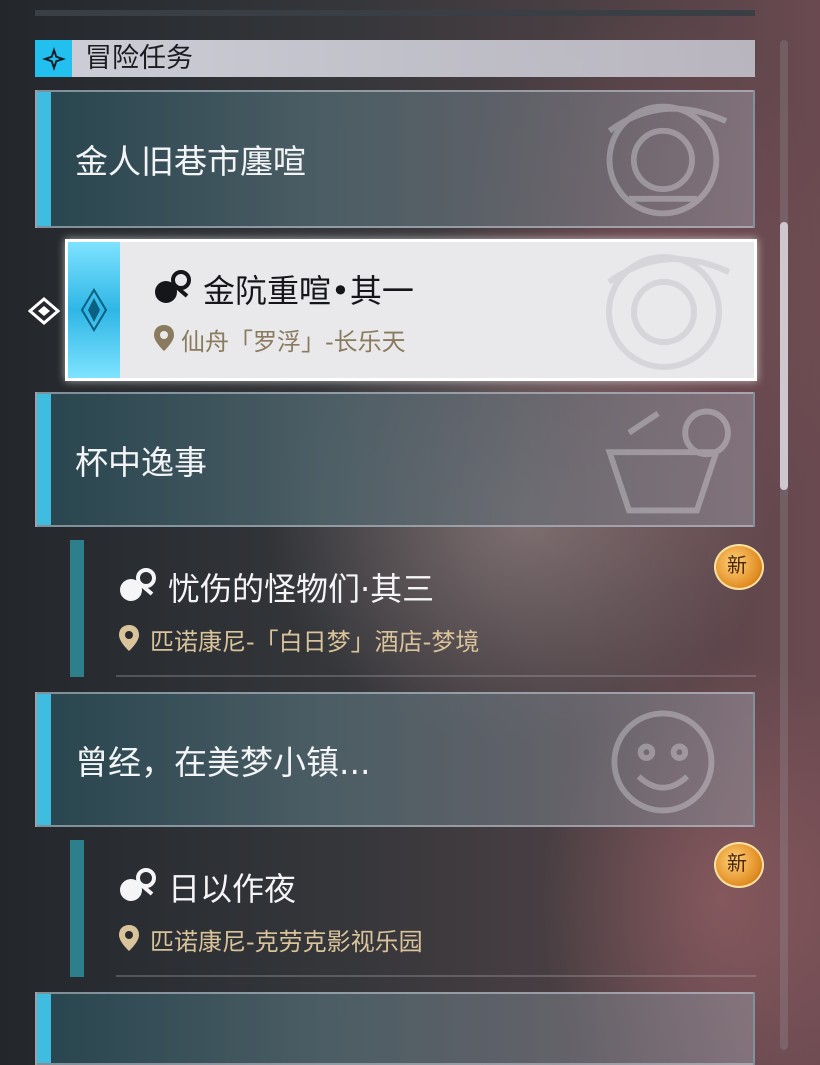  What do you see at coordinates (395, 13) in the screenshot?
I see `top-divider` at bounding box center [395, 13].